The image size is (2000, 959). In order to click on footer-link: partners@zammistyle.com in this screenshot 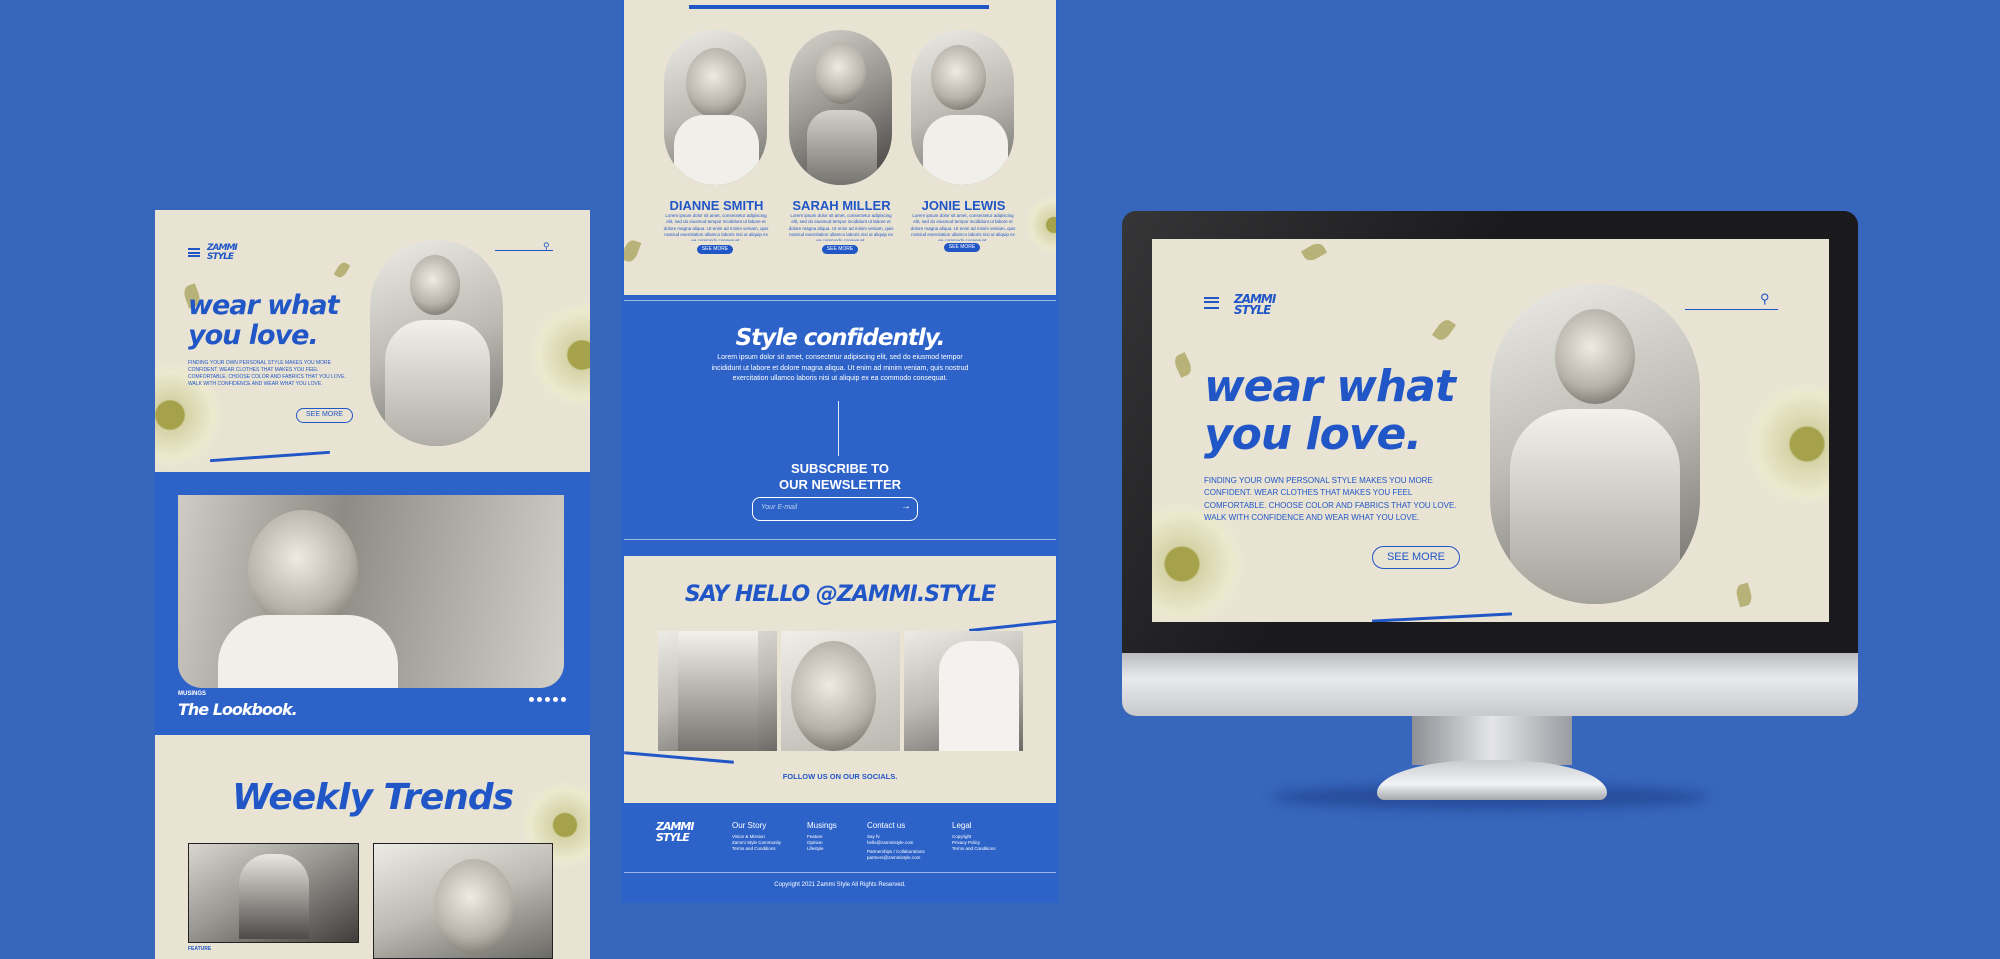, I will do `click(893, 857)`.